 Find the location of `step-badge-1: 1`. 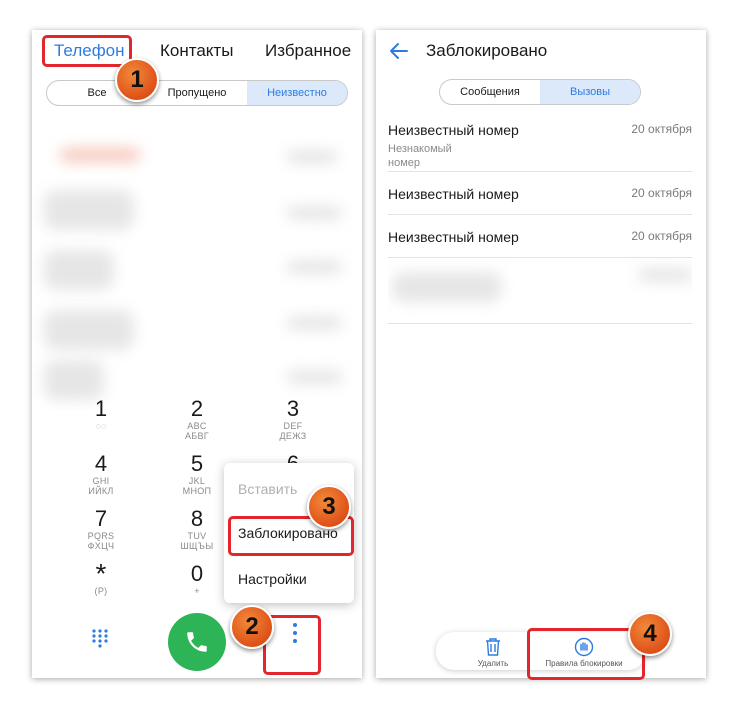

step-badge-1: 1 is located at coordinates (137, 80).